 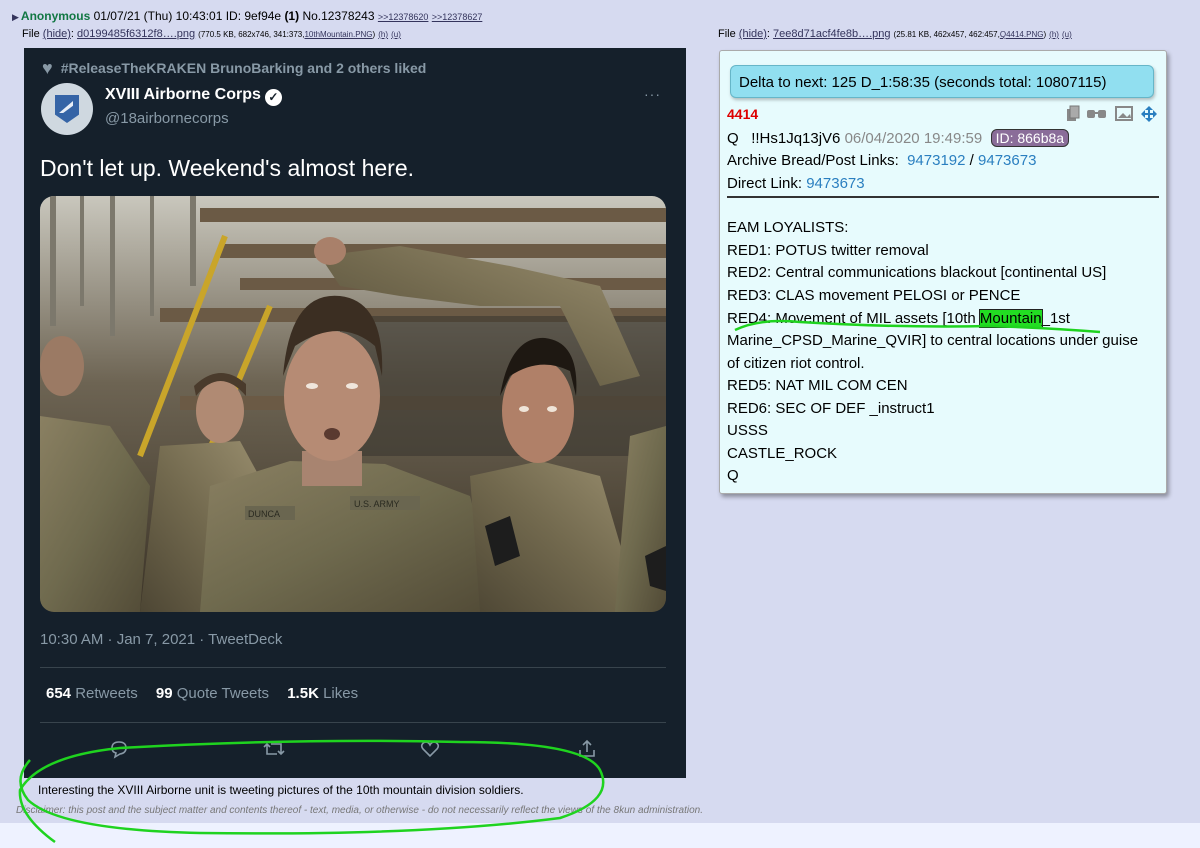 I want to click on more-options-icon: ···, so click(x=652, y=94).